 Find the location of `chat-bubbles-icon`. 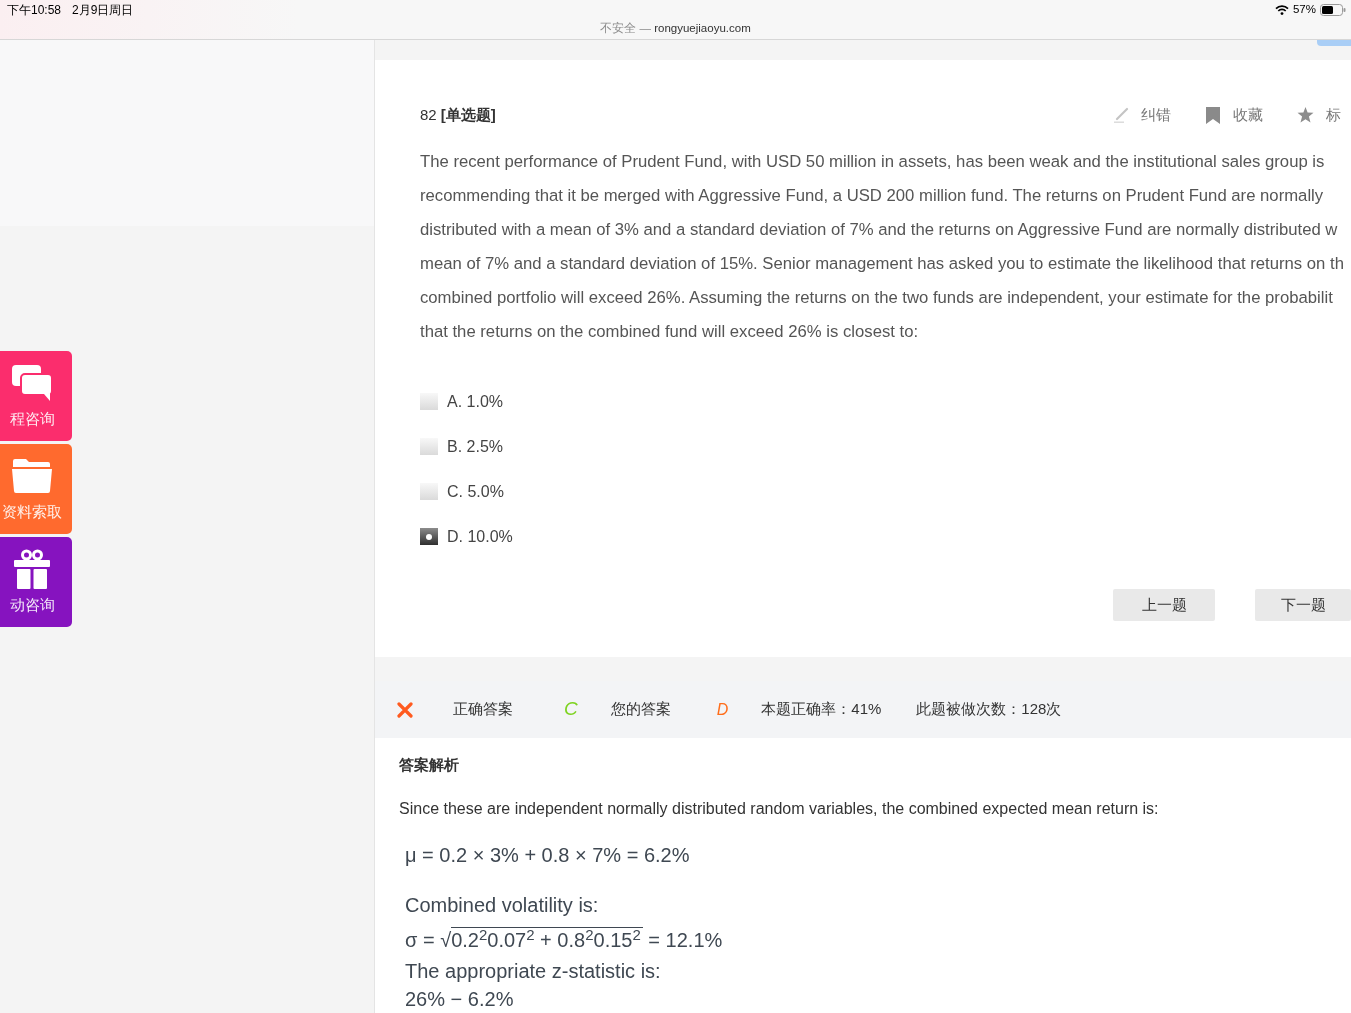

chat-bubbles-icon is located at coordinates (32, 383).